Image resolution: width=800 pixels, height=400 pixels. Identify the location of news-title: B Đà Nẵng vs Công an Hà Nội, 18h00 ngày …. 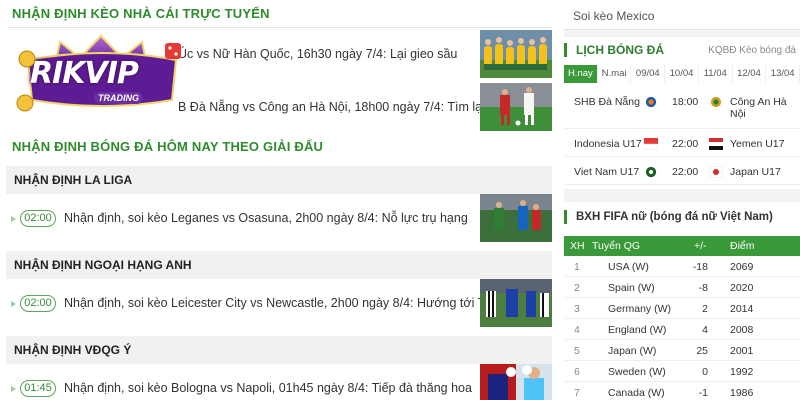
(331, 107).